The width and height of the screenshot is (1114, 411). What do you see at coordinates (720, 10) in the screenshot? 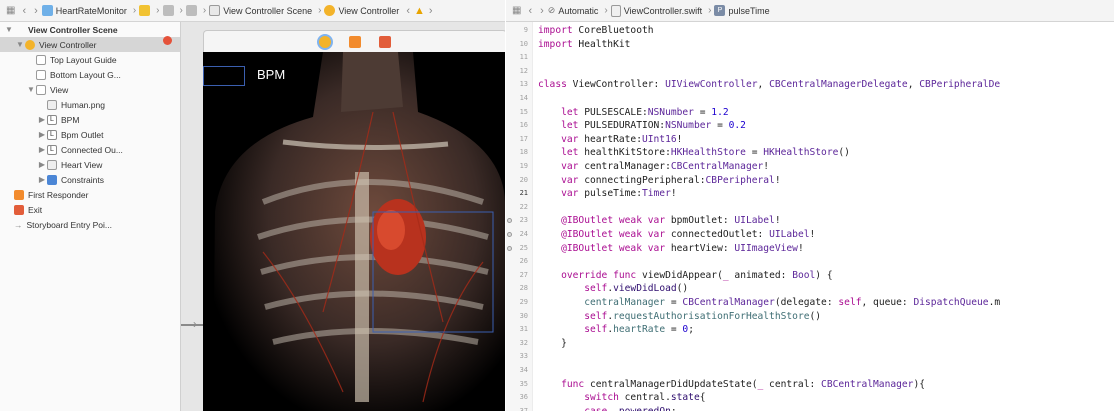
I see `property-icon: P` at bounding box center [720, 10].